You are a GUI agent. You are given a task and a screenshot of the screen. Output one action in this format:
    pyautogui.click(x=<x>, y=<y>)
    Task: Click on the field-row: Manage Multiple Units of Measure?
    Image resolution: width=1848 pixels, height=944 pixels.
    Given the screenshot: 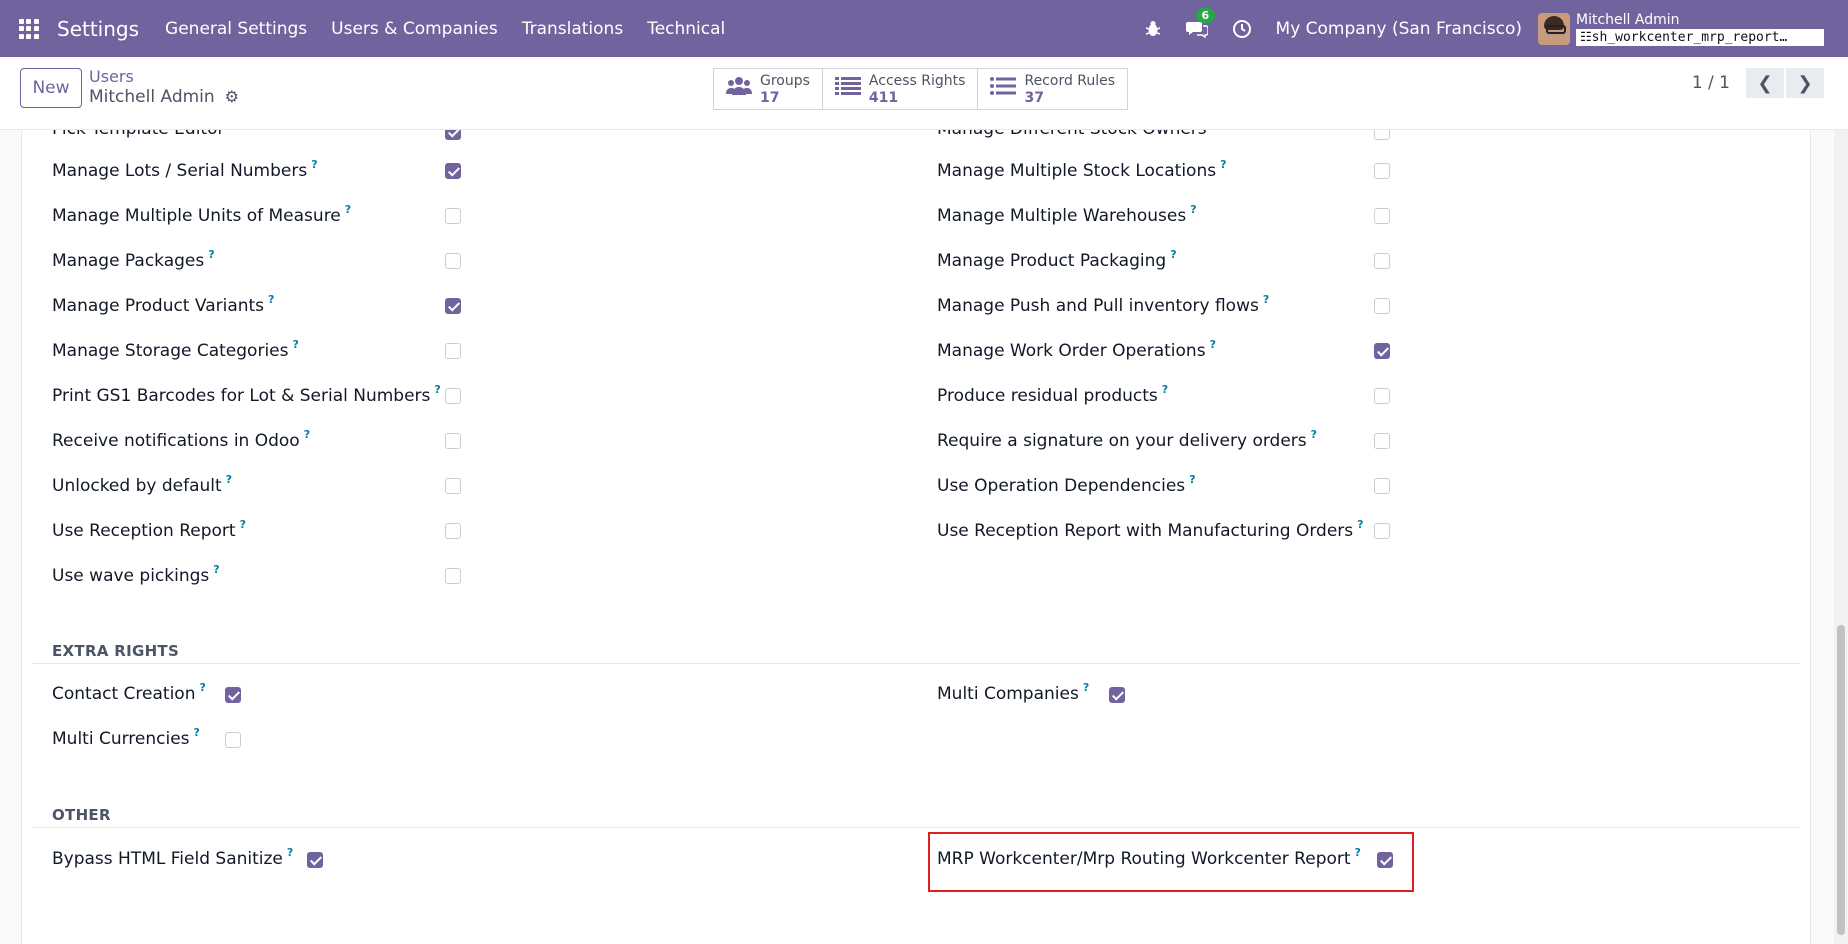 What is the action you would take?
    pyautogui.click(x=201, y=215)
    